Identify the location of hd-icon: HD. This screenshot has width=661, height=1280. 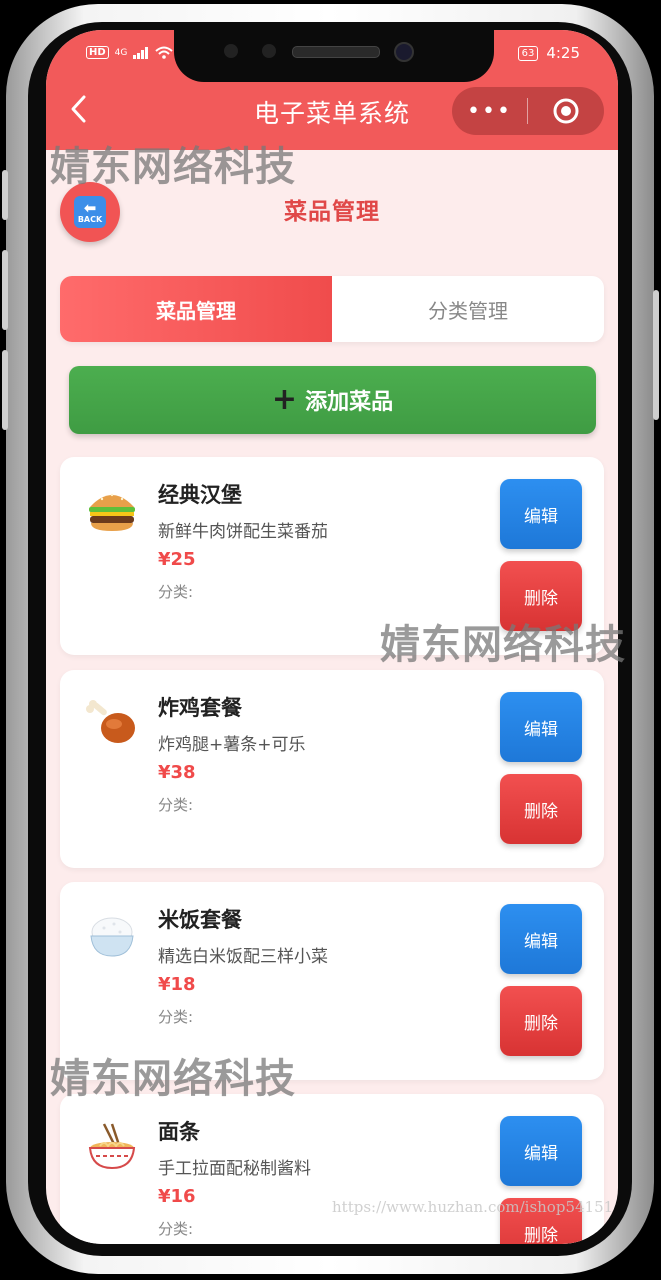
(97, 52).